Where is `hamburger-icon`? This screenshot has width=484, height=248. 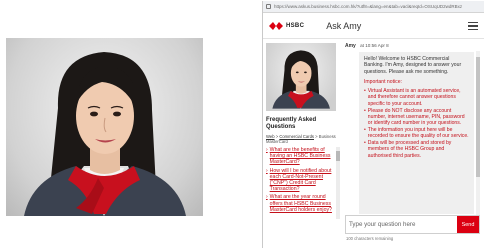
hamburger-icon is located at coordinates (473, 26).